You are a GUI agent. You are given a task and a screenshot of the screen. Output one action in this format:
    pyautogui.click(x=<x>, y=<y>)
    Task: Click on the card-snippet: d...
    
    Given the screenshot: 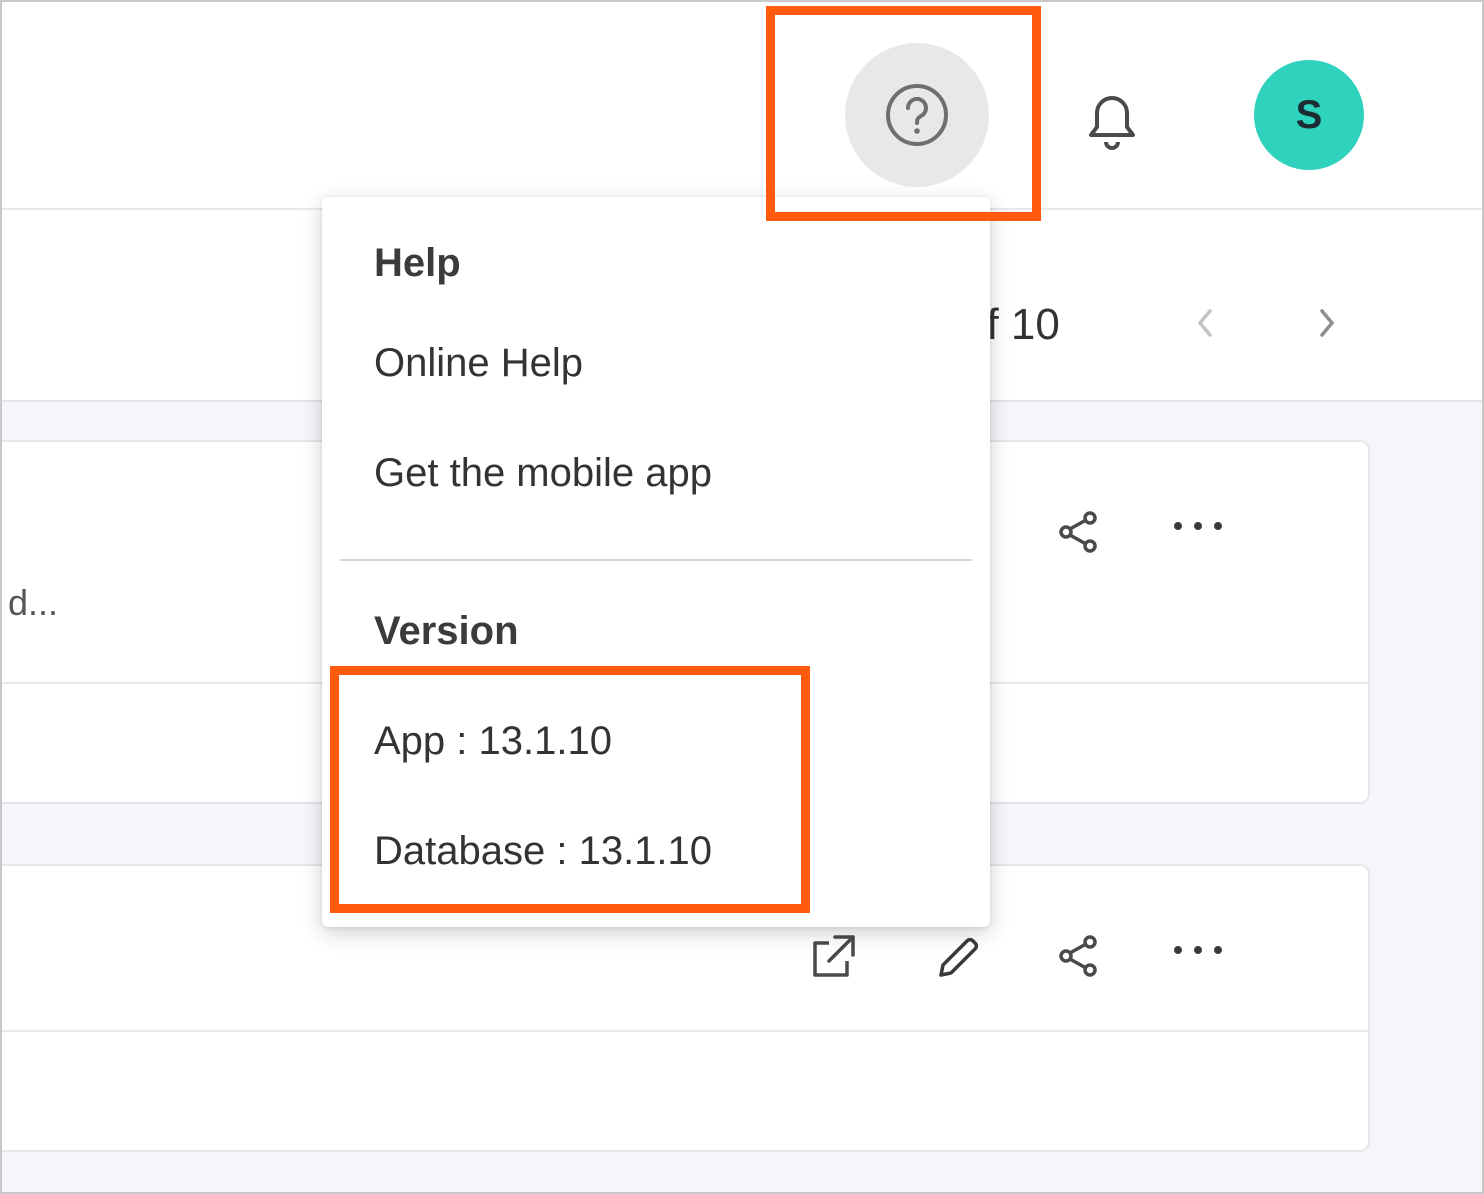 What is the action you would take?
    pyautogui.click(x=33, y=602)
    